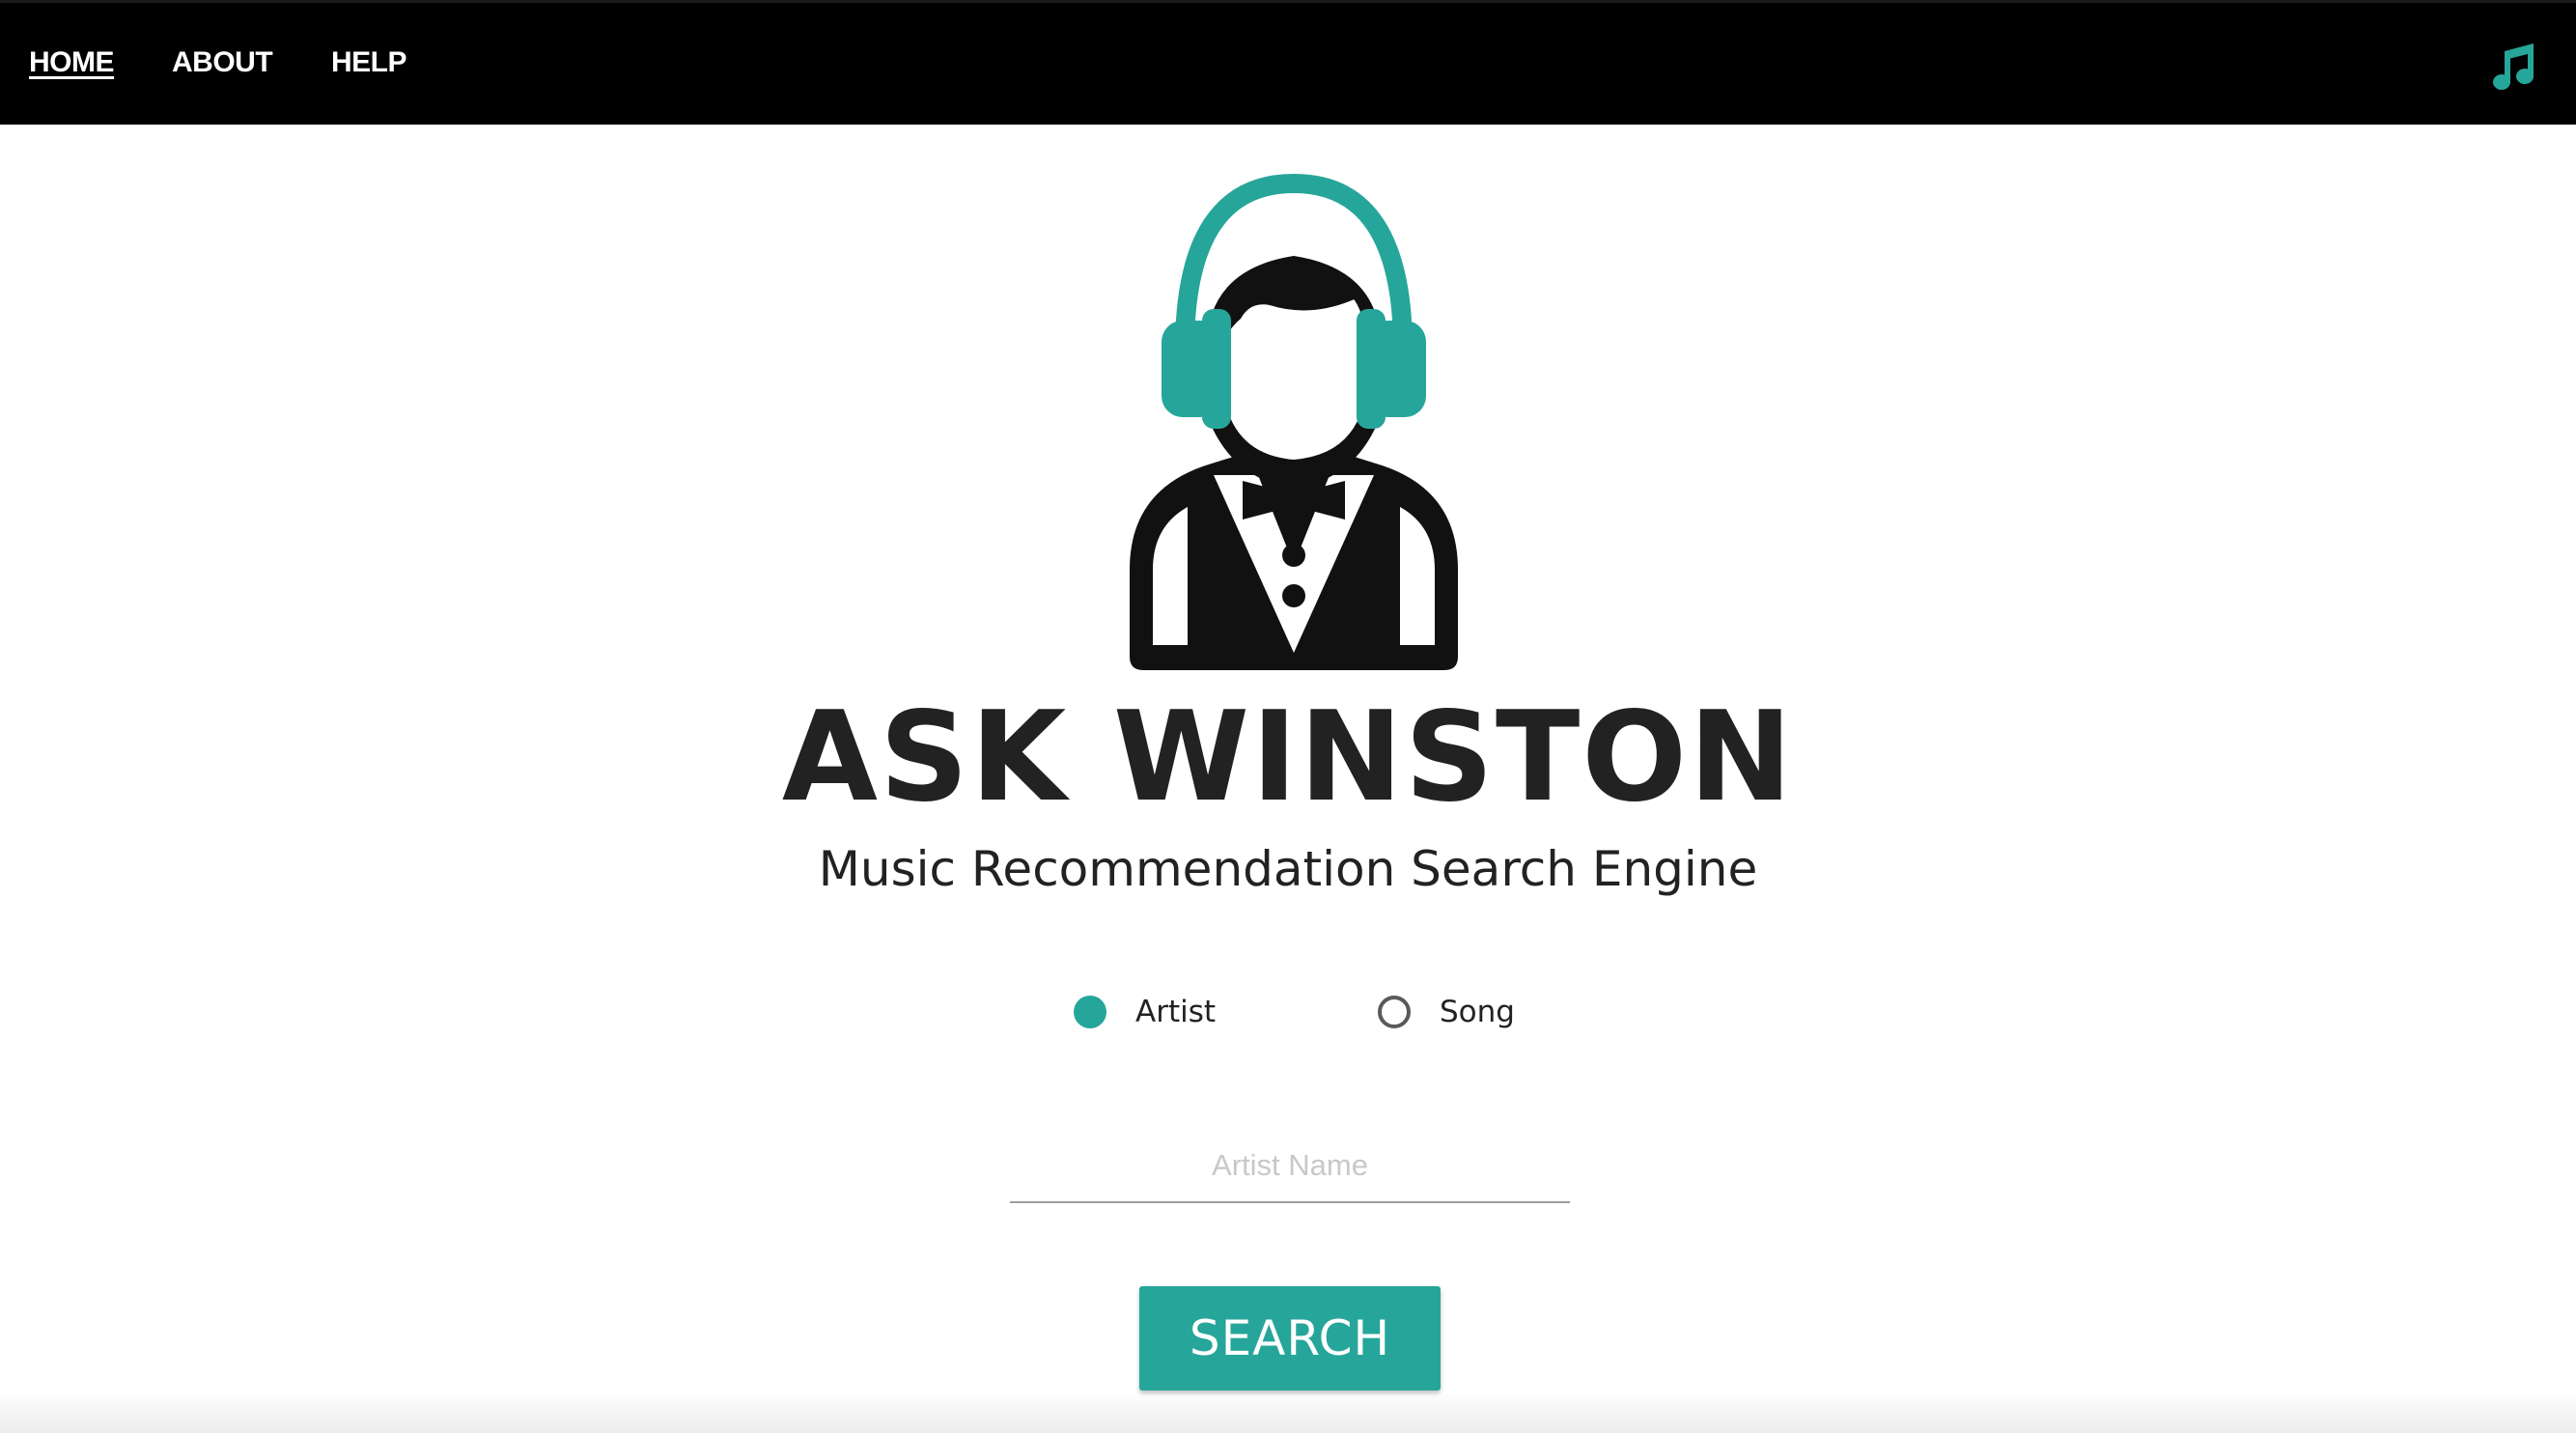 This screenshot has width=2576, height=1433. What do you see at coordinates (1290, 1338) in the screenshot?
I see `search-button: SEARCH` at bounding box center [1290, 1338].